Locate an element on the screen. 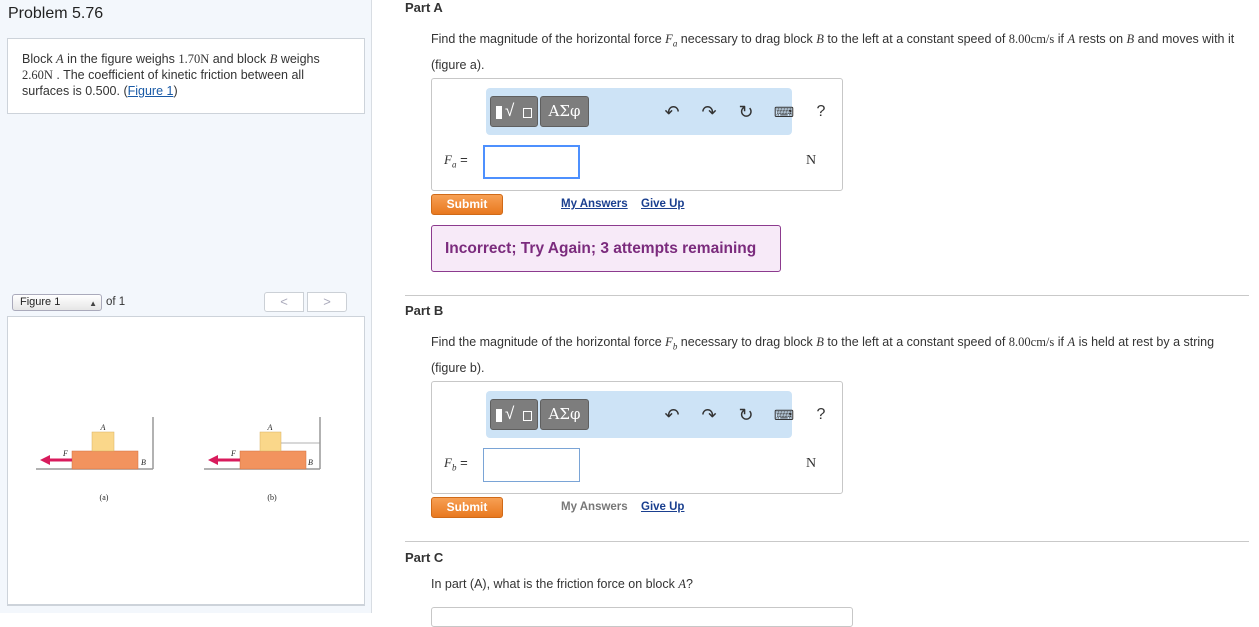  part-c-answer-box is located at coordinates (642, 617).